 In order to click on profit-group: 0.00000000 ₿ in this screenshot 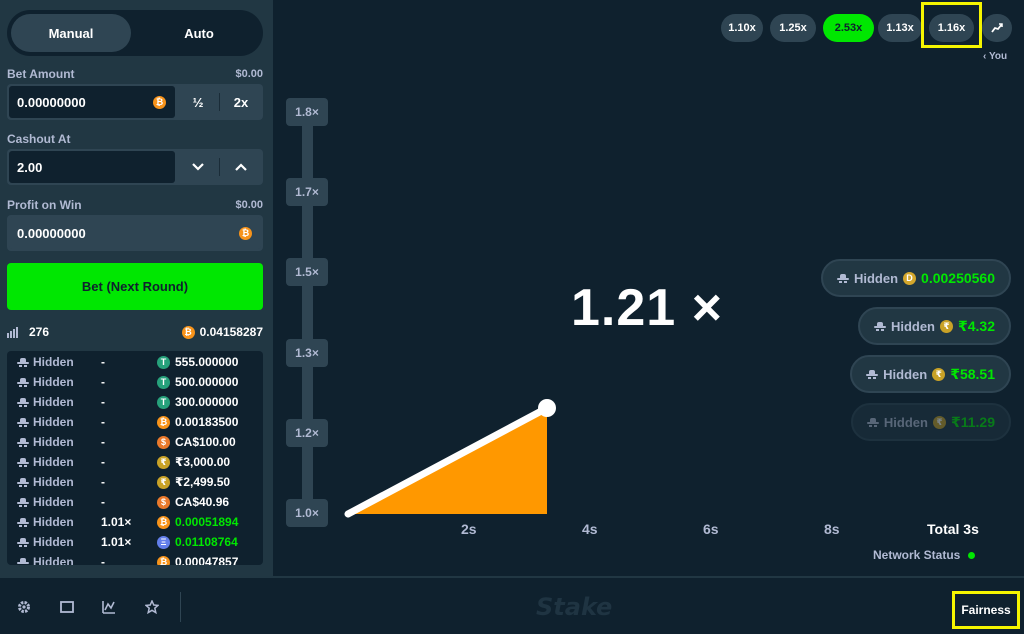, I will do `click(135, 233)`.